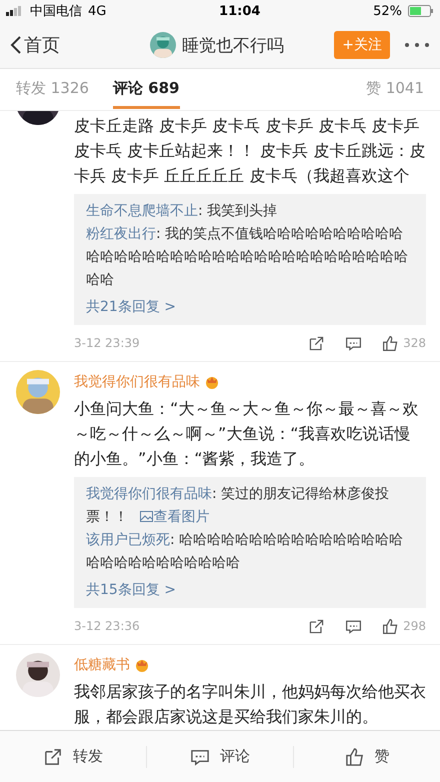 This screenshot has height=782, width=440. What do you see at coordinates (52, 89) in the screenshot?
I see `tab: 转发 1326` at bounding box center [52, 89].